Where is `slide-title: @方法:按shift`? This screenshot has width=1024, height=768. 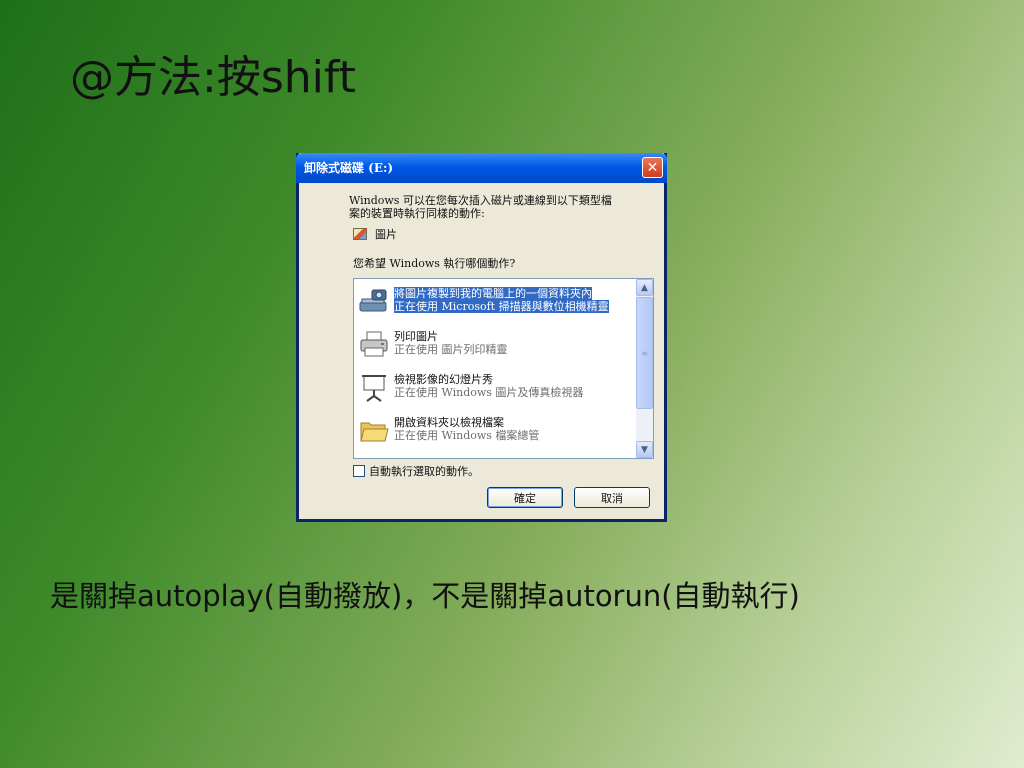 slide-title: @方法:按shift is located at coordinates (213, 77).